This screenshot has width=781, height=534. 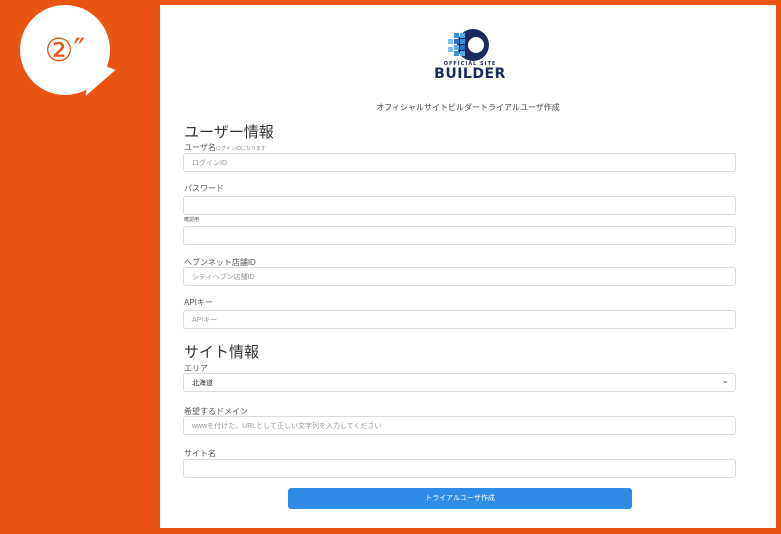 I want to click on username-label-text: ユーザ名, so click(x=200, y=147).